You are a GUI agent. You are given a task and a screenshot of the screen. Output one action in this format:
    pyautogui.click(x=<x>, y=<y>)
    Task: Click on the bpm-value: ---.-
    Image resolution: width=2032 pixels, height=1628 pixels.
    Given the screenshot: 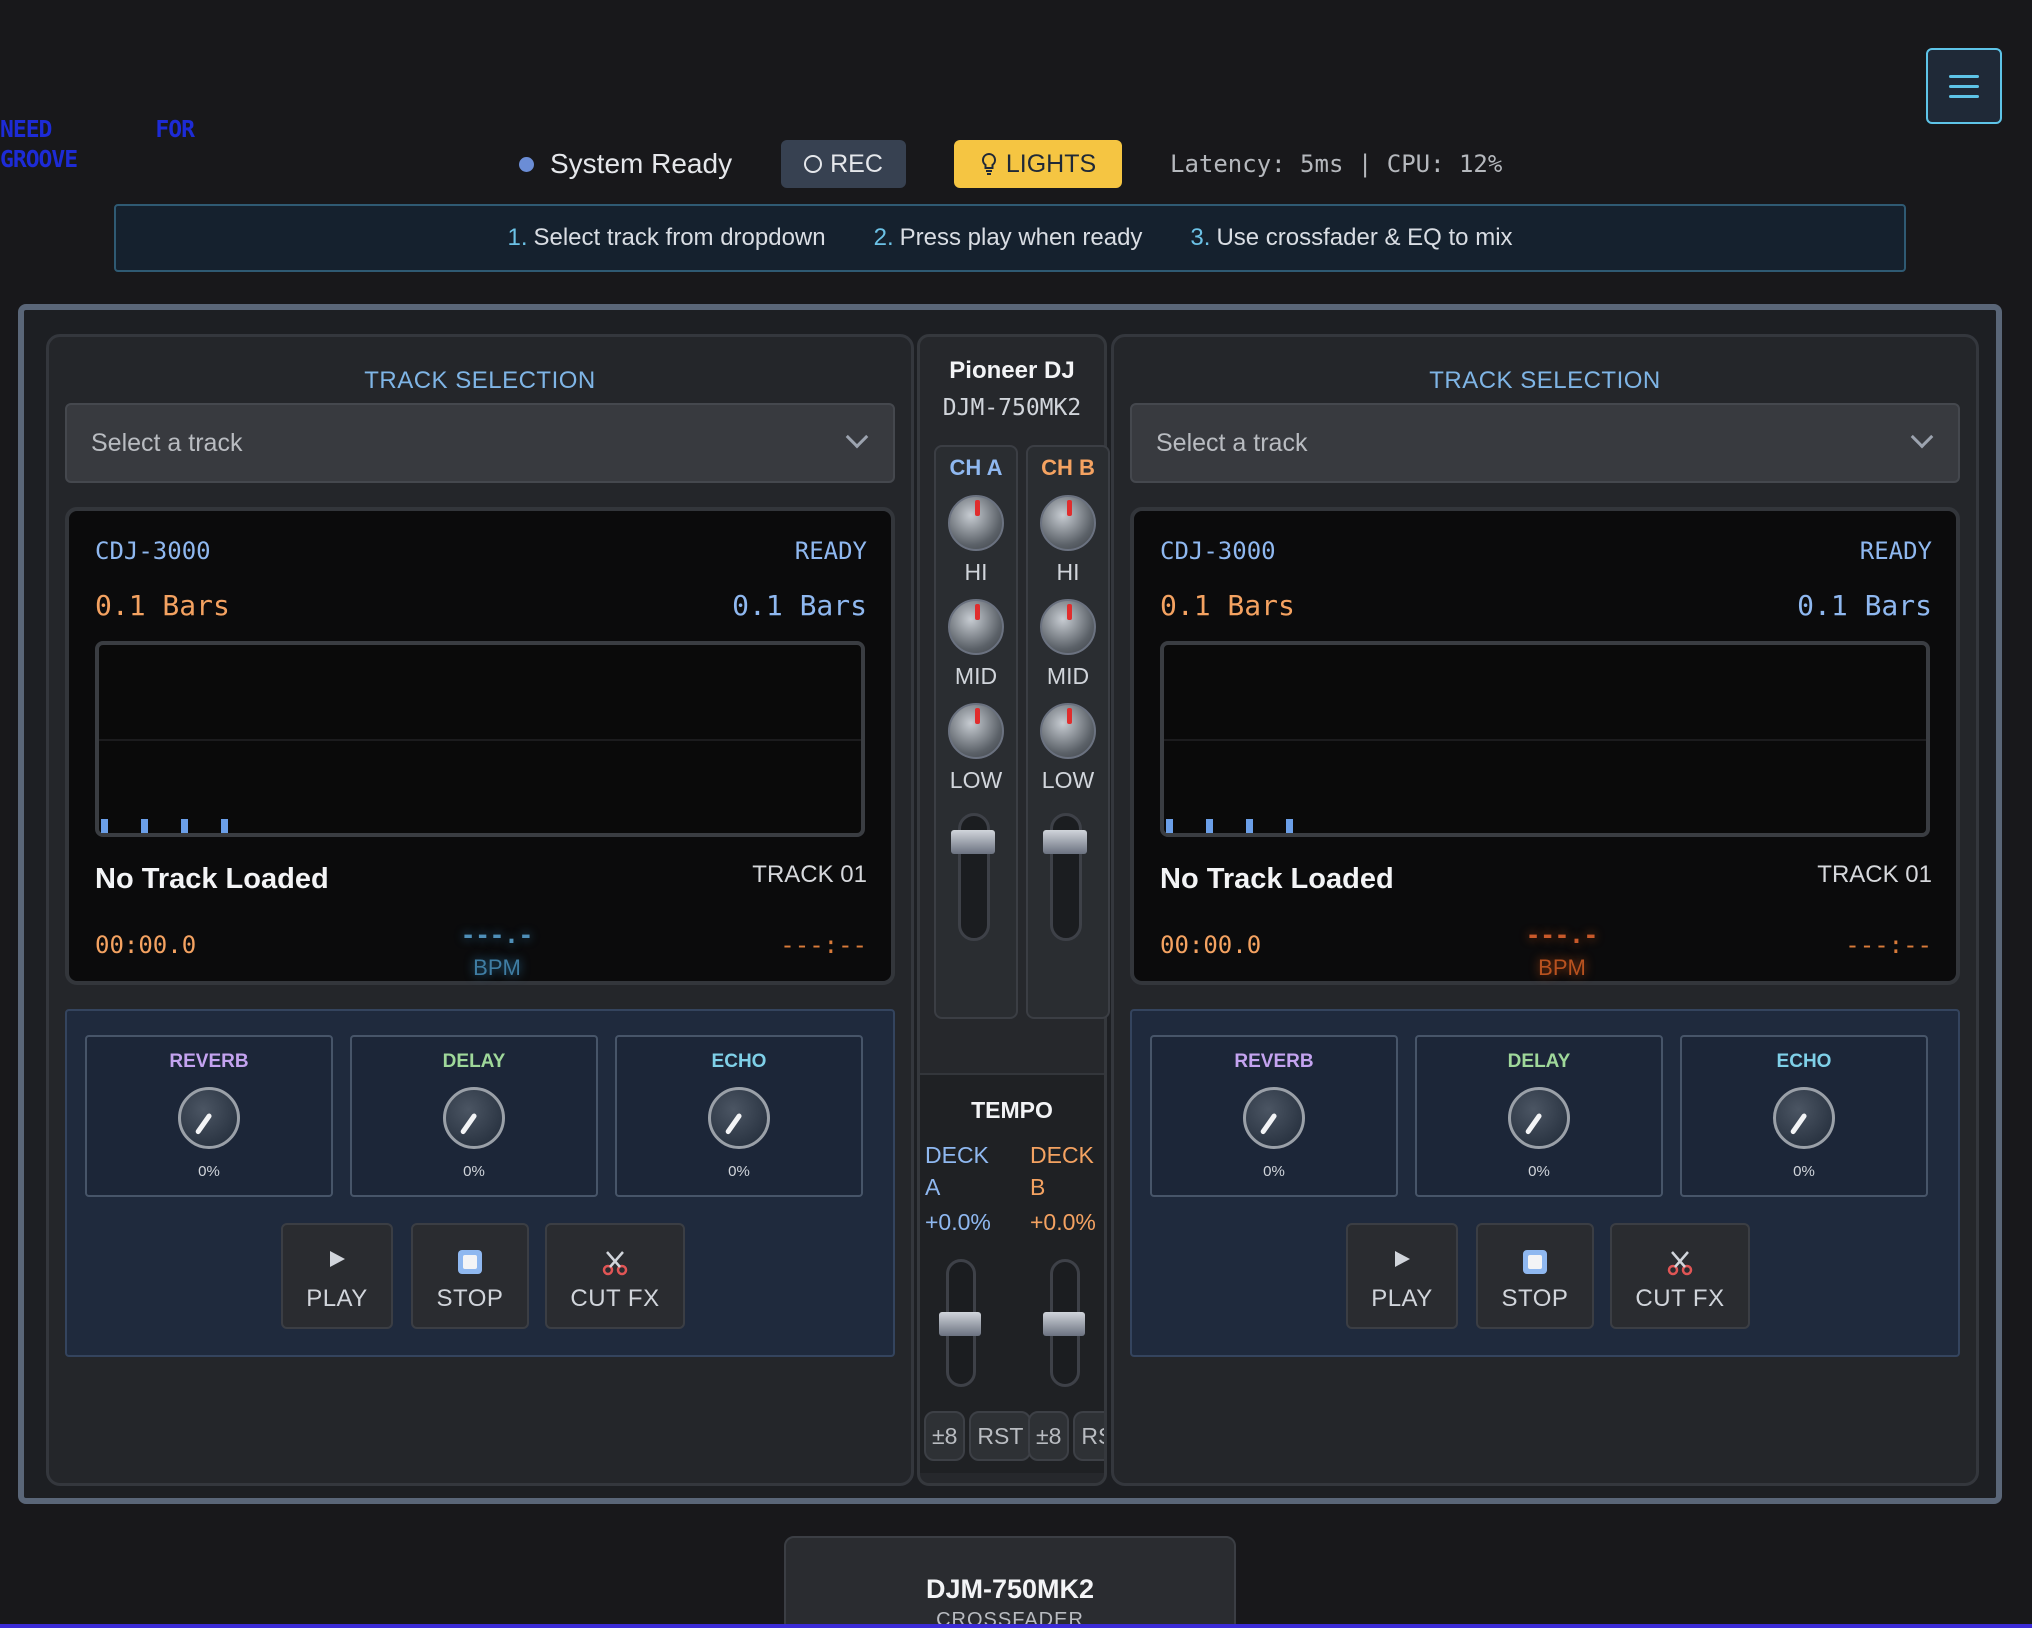 What is the action you would take?
    pyautogui.click(x=1562, y=935)
    